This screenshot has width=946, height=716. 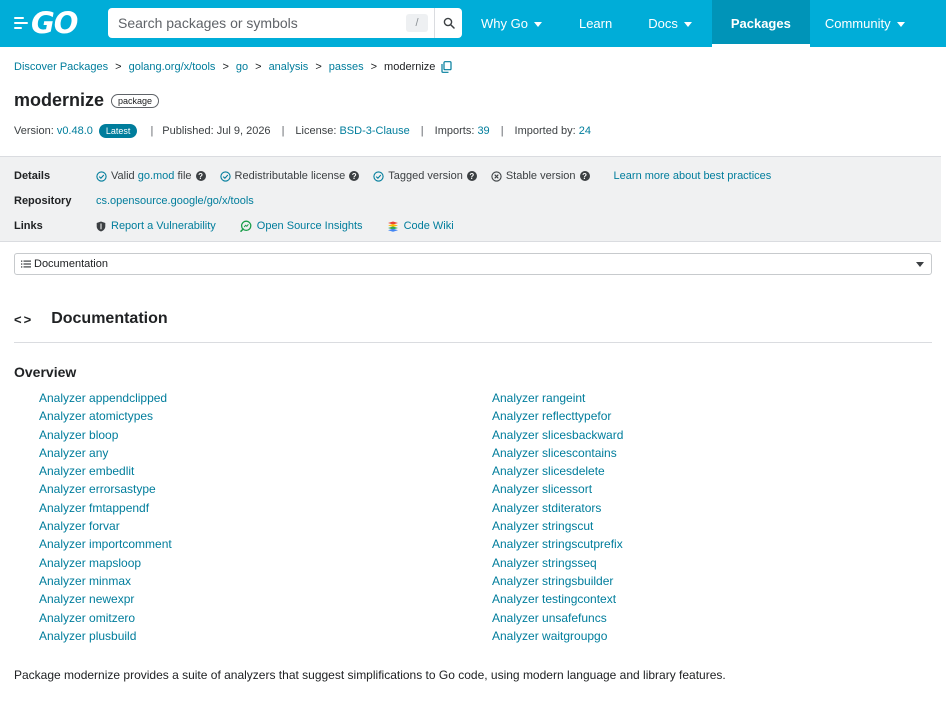 What do you see at coordinates (537, 24) in the screenshot?
I see `chevron-down-icon` at bounding box center [537, 24].